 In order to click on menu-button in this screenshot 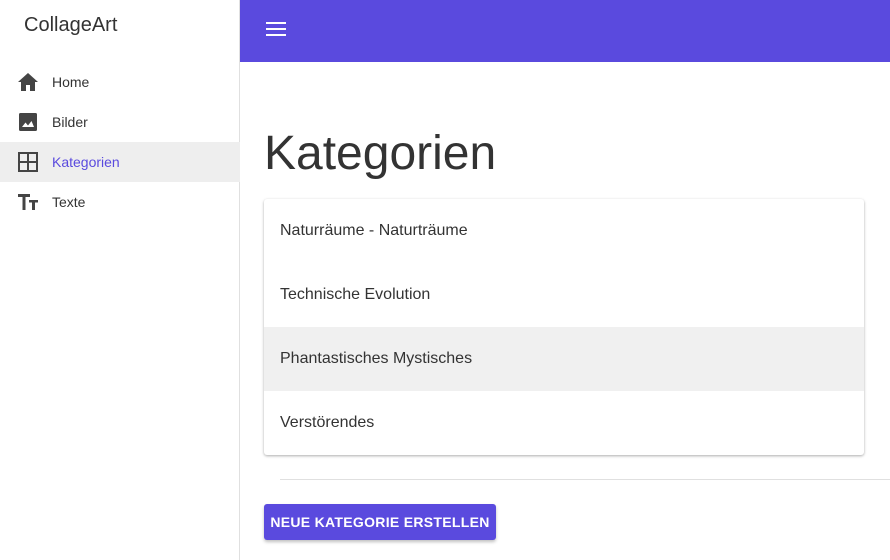, I will do `click(276, 31)`.